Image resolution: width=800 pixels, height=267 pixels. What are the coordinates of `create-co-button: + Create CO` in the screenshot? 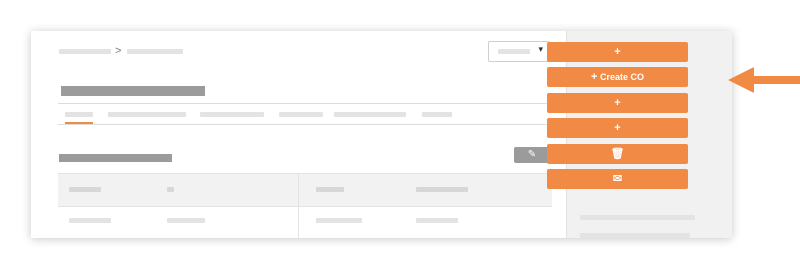 It's located at (617, 77).